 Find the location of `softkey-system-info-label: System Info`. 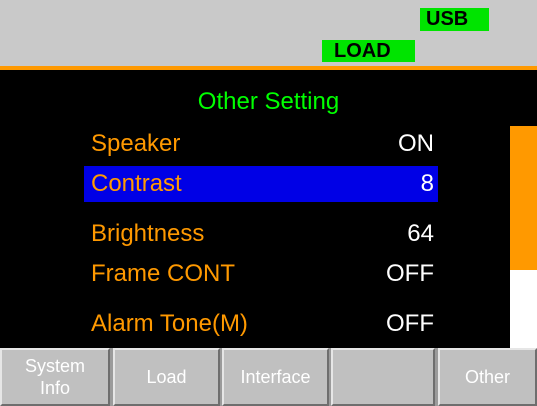

softkey-system-info-label: System Info is located at coordinates (54, 377).